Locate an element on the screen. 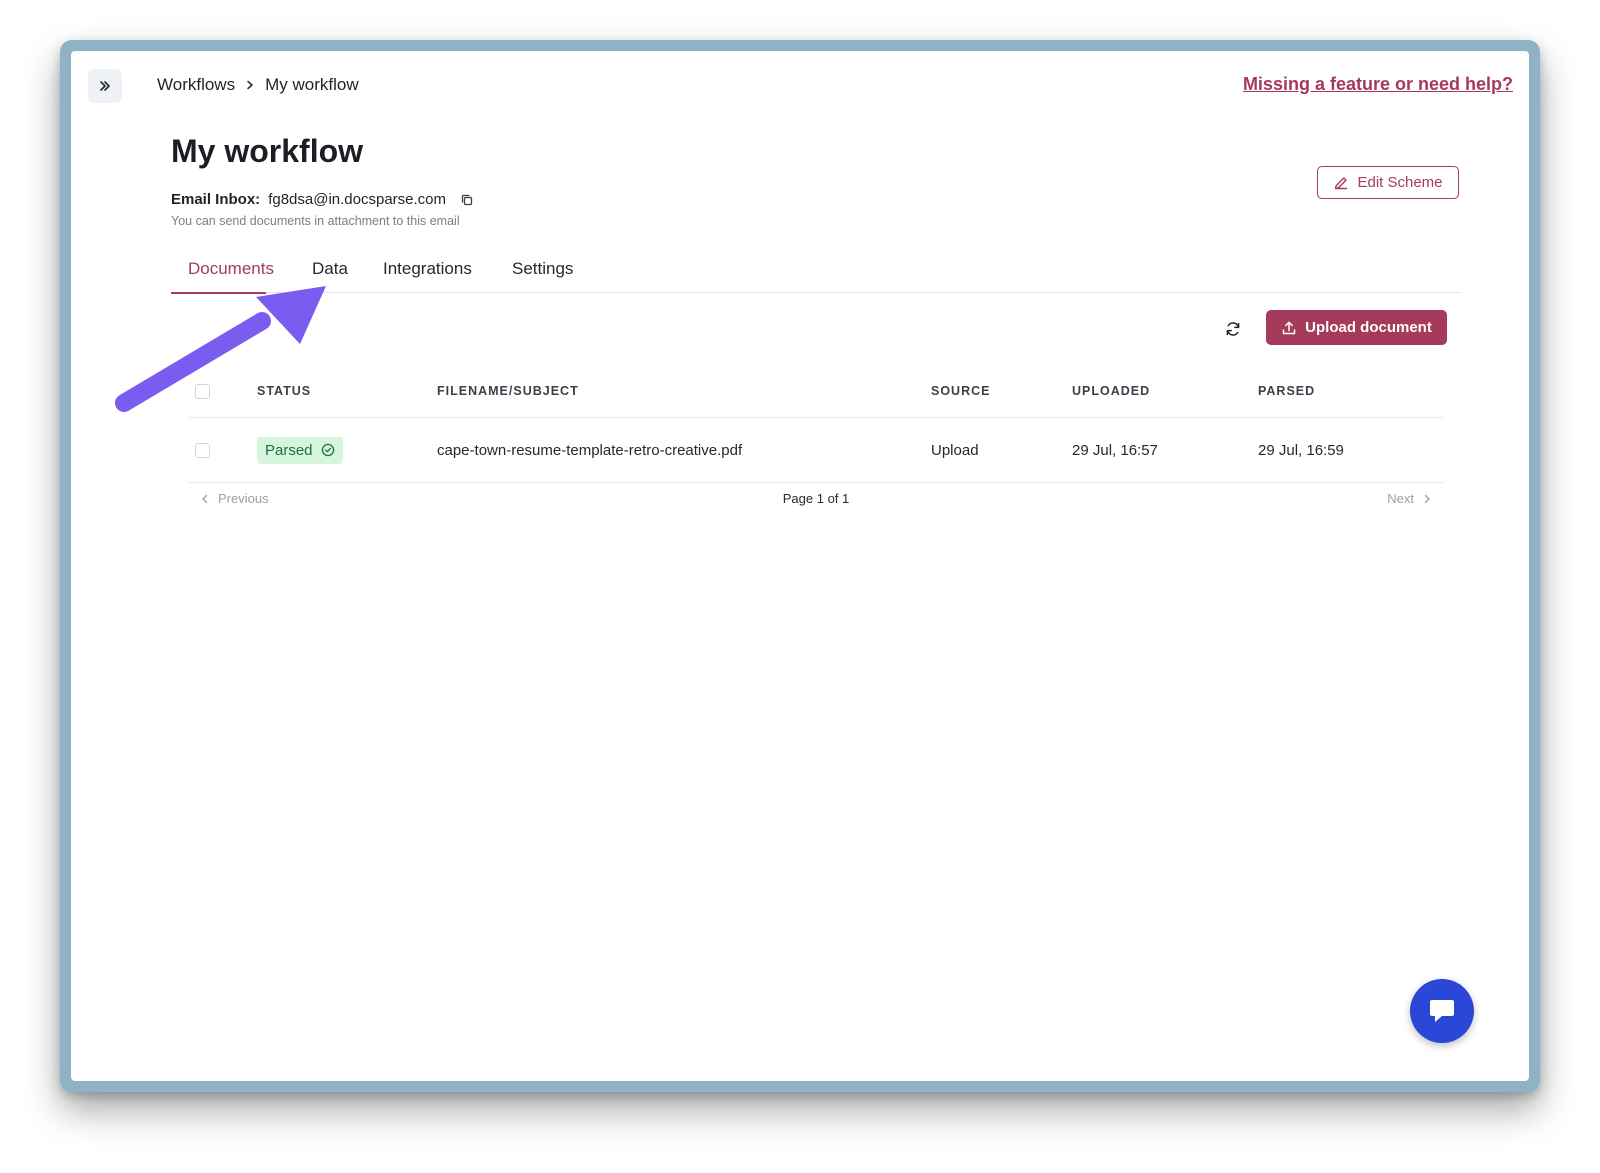 The width and height of the screenshot is (1600, 1173). column-header-parsed: PARSED is located at coordinates (1286, 391).